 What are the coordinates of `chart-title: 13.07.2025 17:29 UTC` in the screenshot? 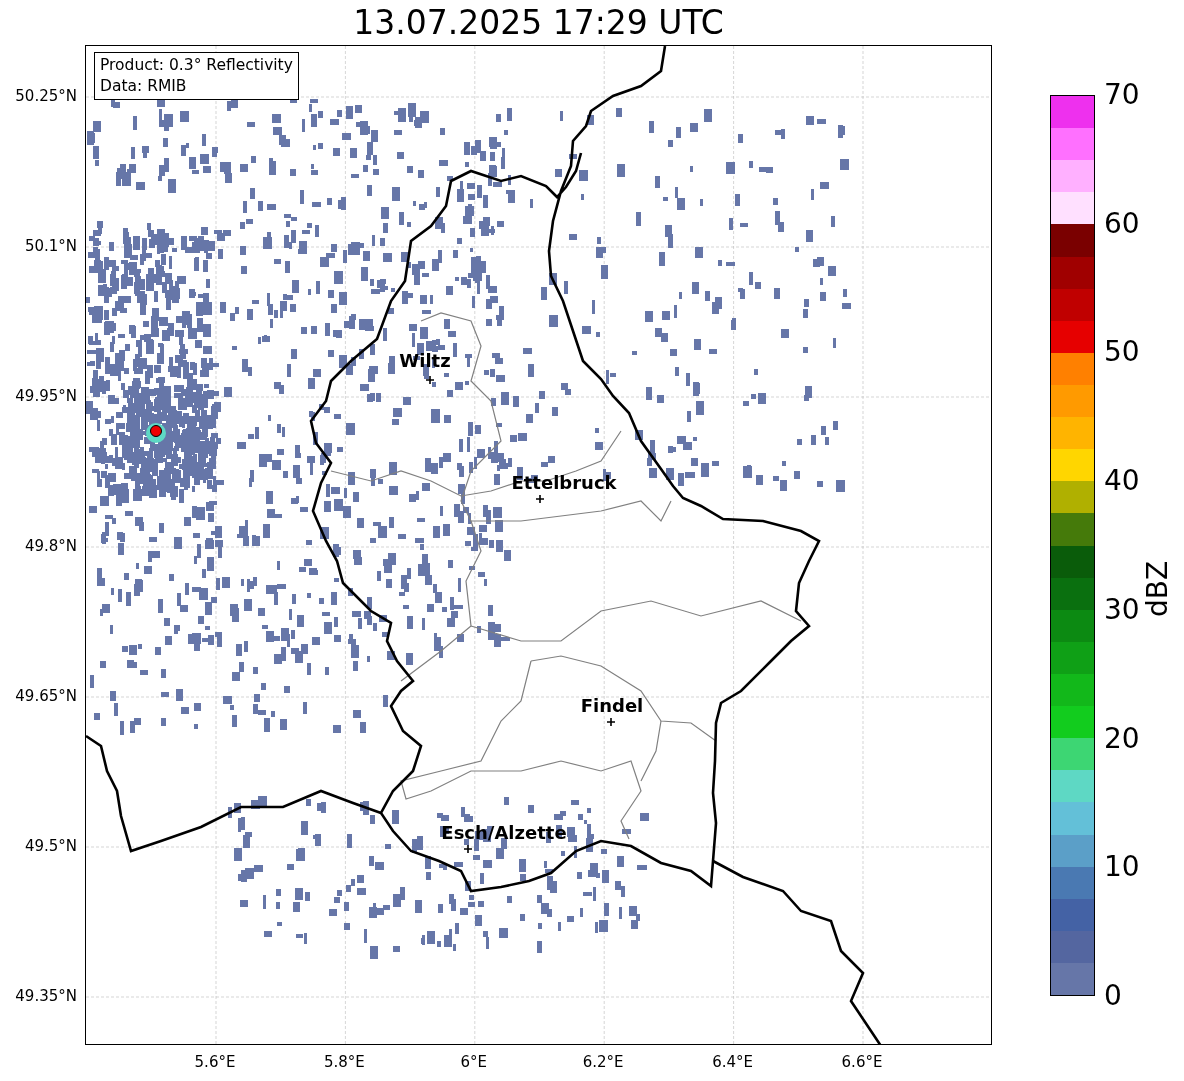 It's located at (538, 22).